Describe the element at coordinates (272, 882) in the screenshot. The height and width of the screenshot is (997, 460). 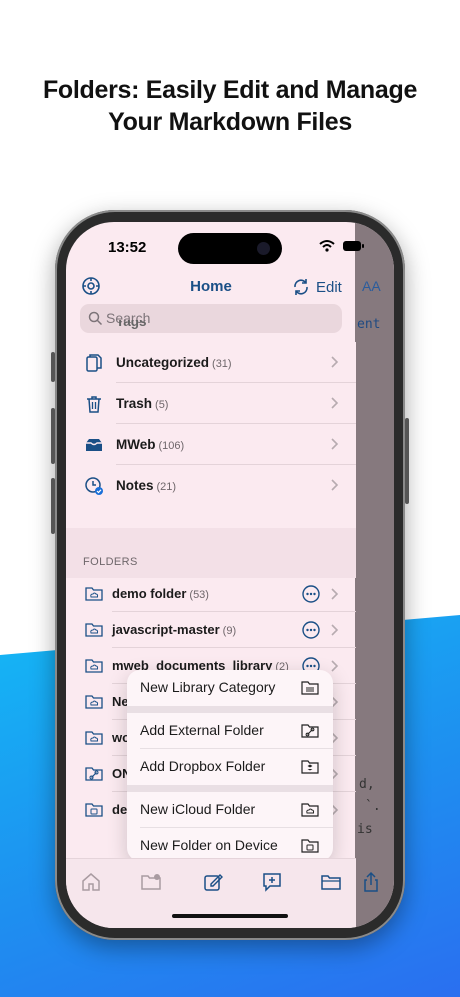
I see `new-message-icon` at that location.